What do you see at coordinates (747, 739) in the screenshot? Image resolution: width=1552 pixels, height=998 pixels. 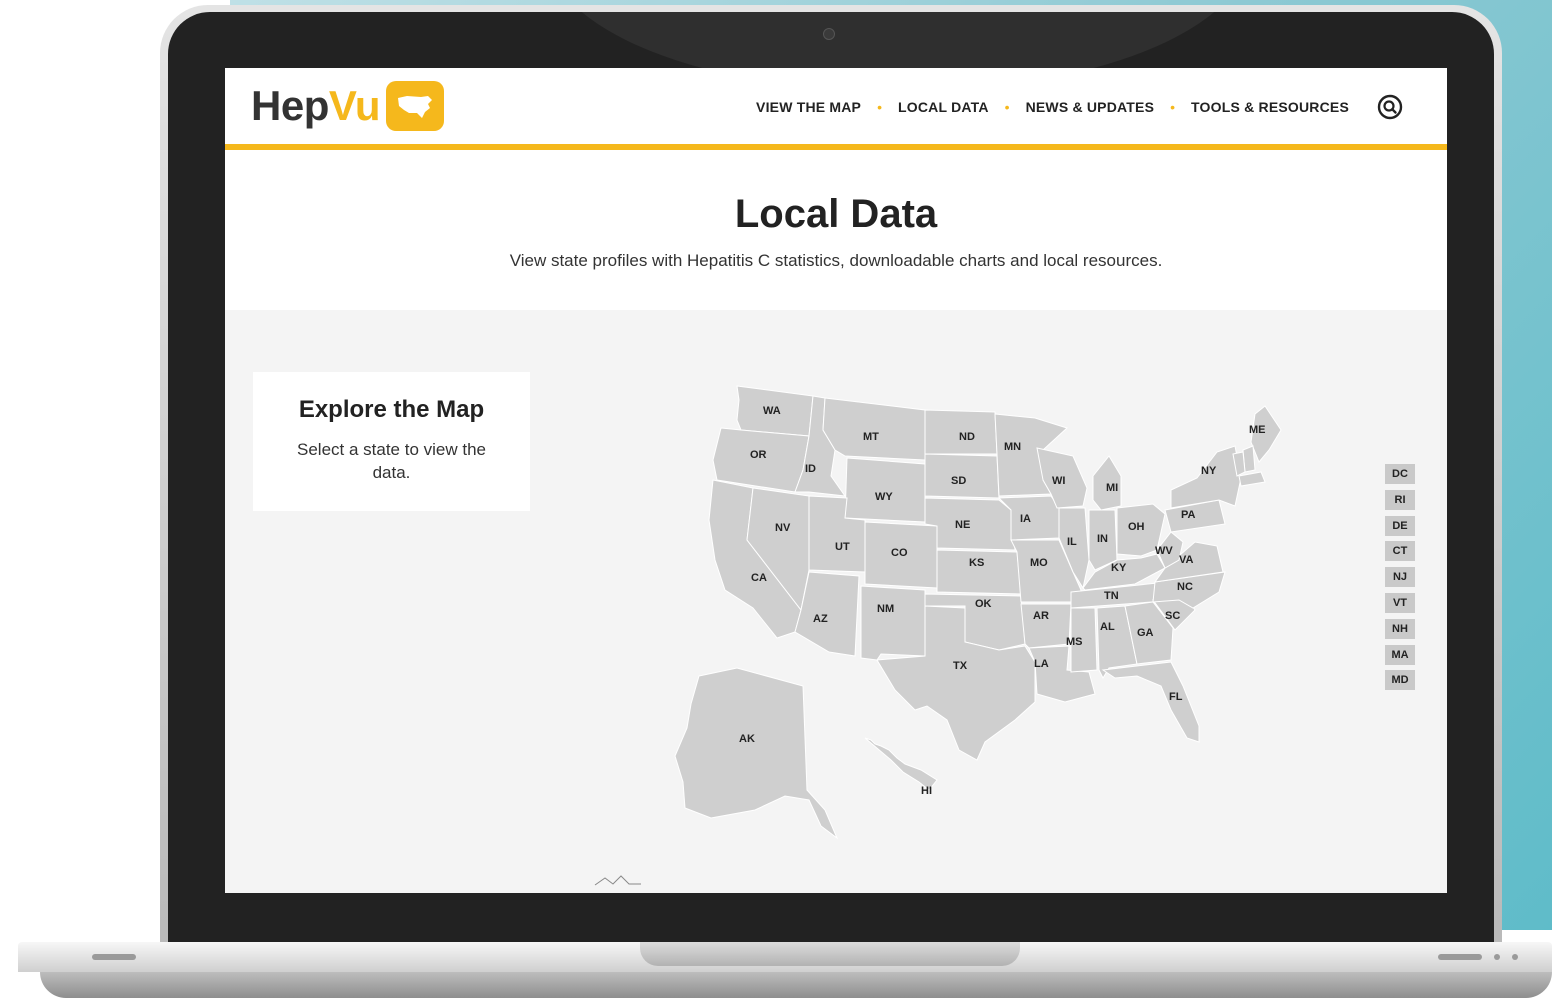 I see `state-label-ak: AK` at bounding box center [747, 739].